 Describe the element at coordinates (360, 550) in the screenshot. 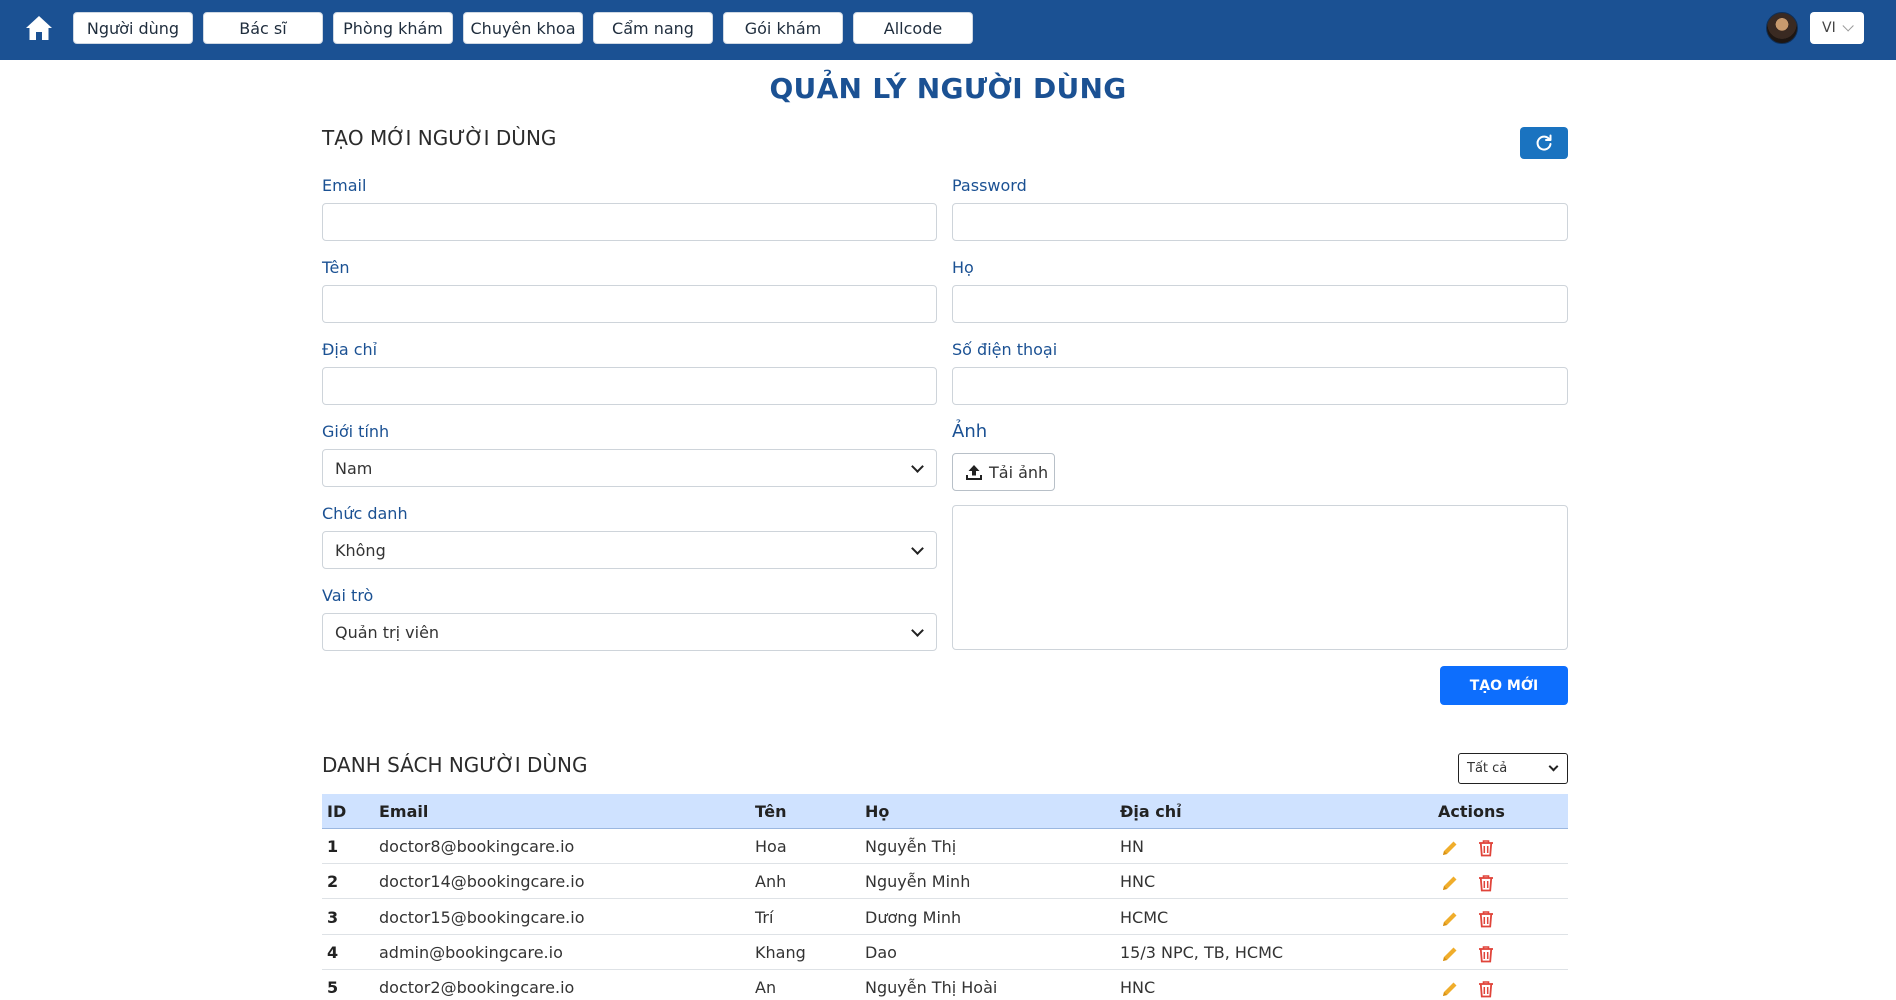

I see `position-value: Không` at that location.